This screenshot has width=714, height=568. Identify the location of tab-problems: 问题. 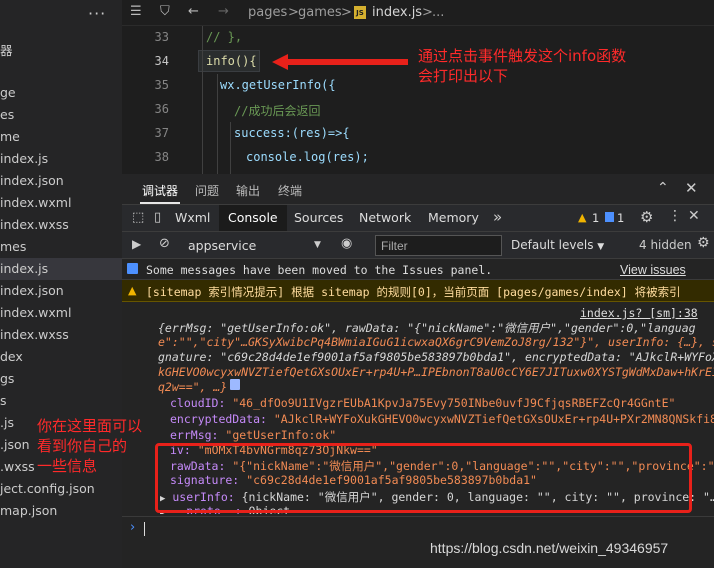
(207, 190).